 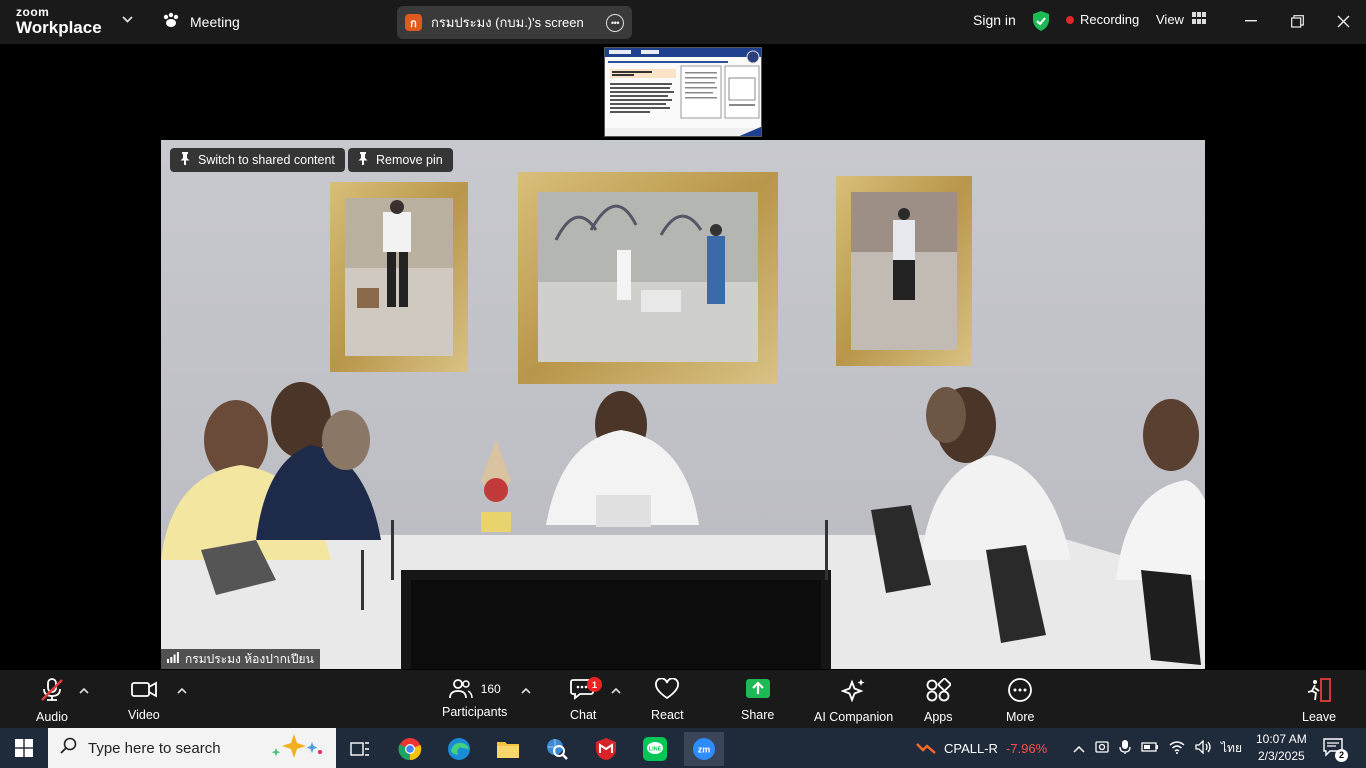 What do you see at coordinates (69, 748) in the screenshot?
I see `search-icon` at bounding box center [69, 748].